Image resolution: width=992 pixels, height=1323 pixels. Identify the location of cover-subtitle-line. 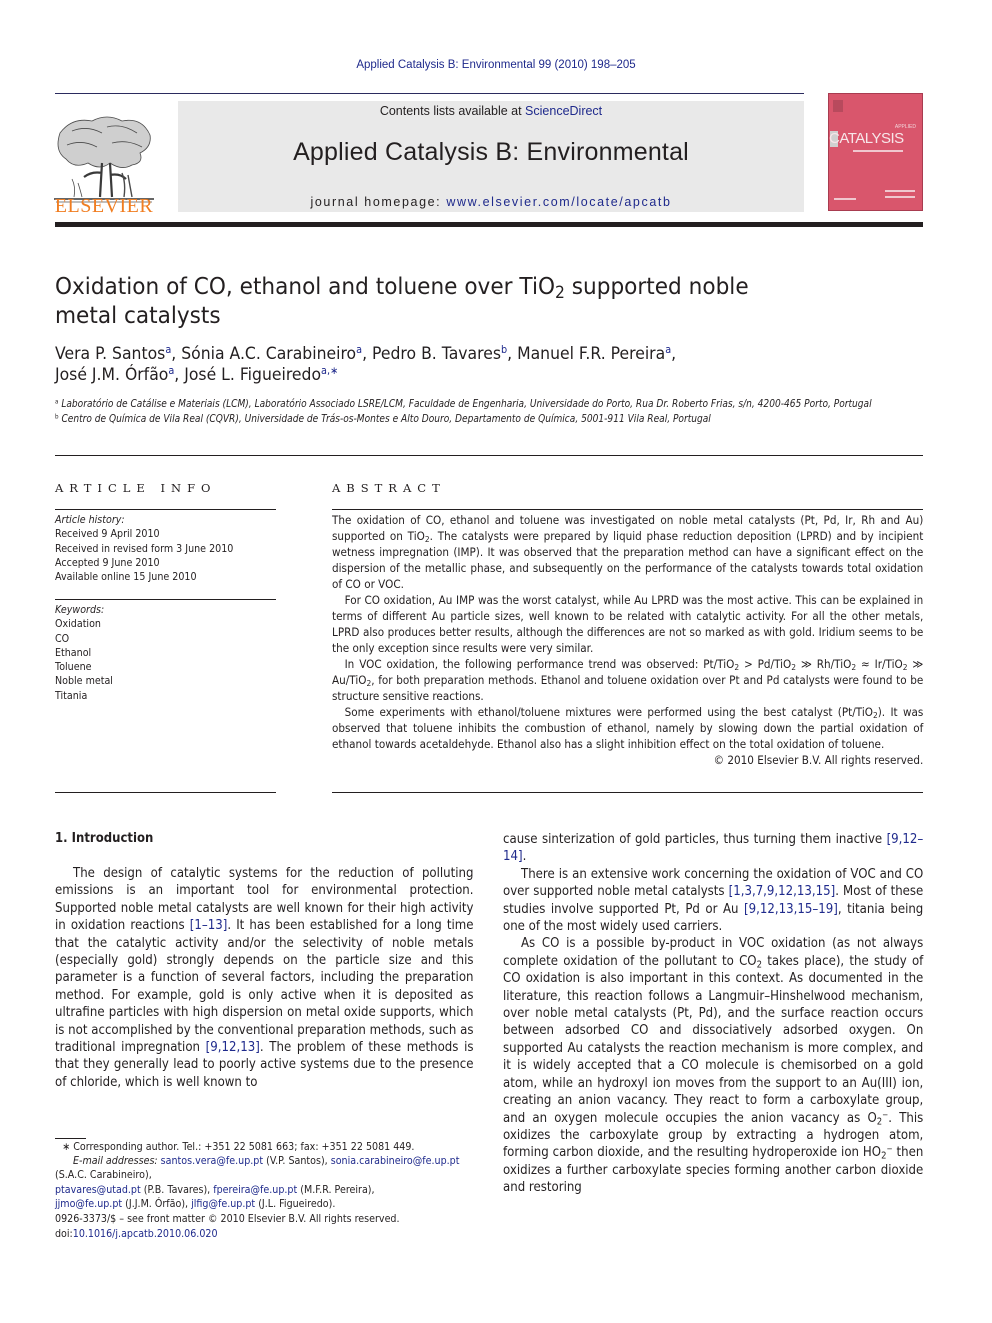
(878, 151).